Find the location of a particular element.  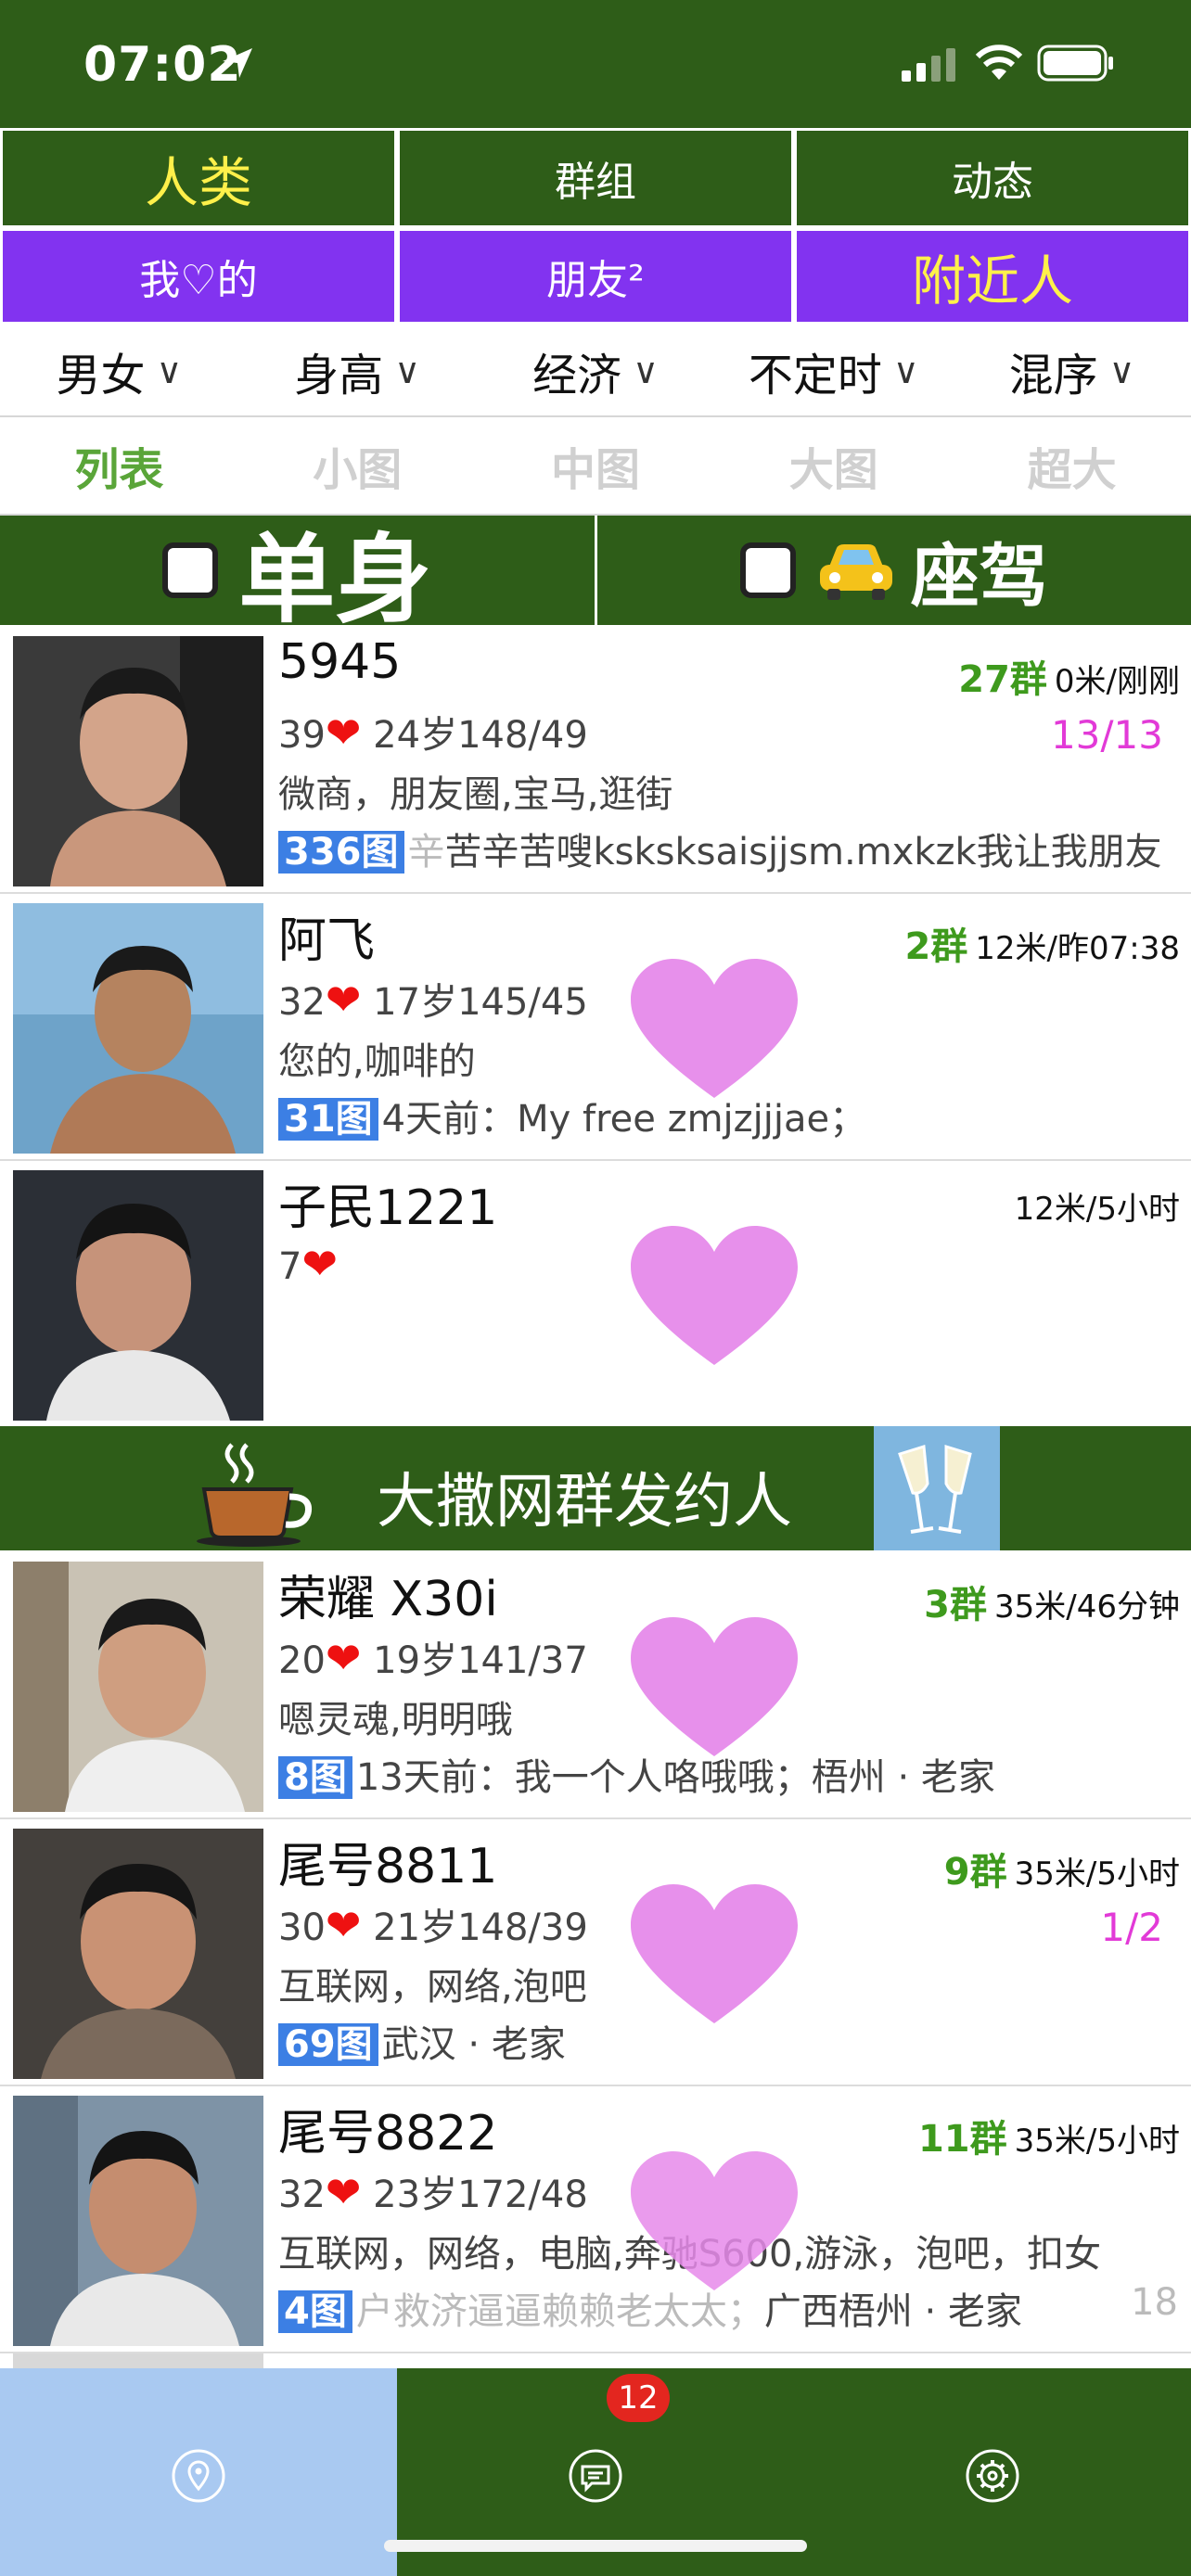

view-small: 小图 is located at coordinates (357, 465).